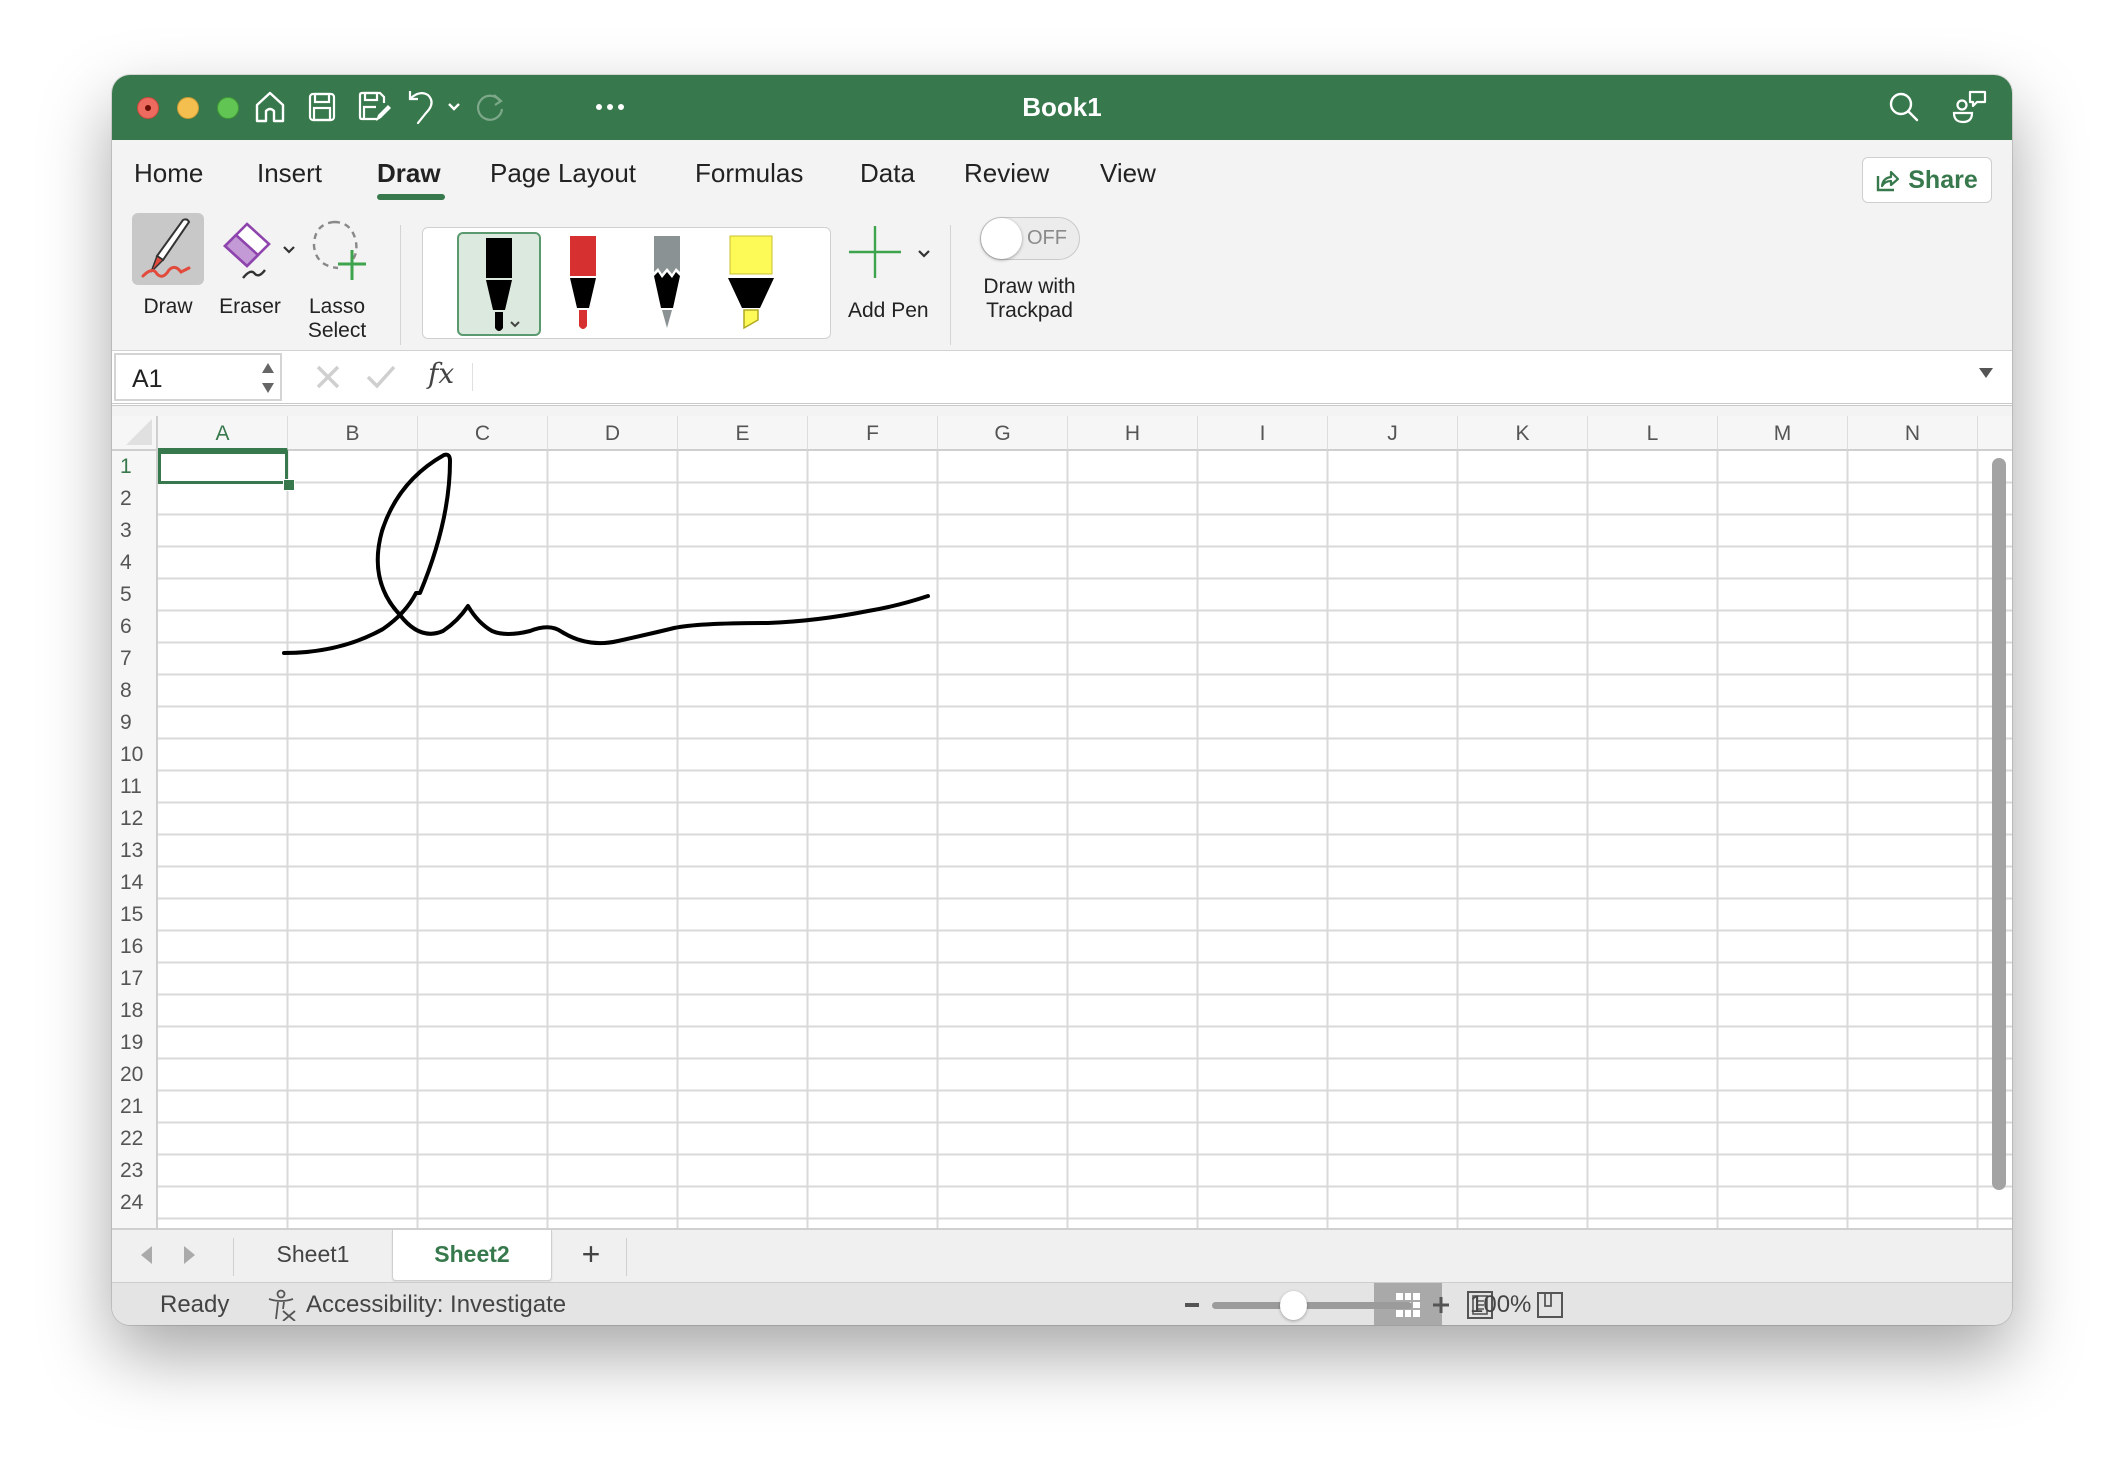 Image resolution: width=2124 pixels, height=1474 pixels. I want to click on column-header-c: C, so click(483, 433).